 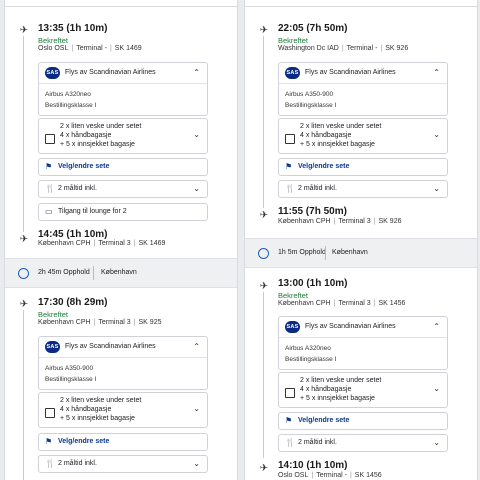 I want to click on layover-city: København, so click(x=119, y=272).